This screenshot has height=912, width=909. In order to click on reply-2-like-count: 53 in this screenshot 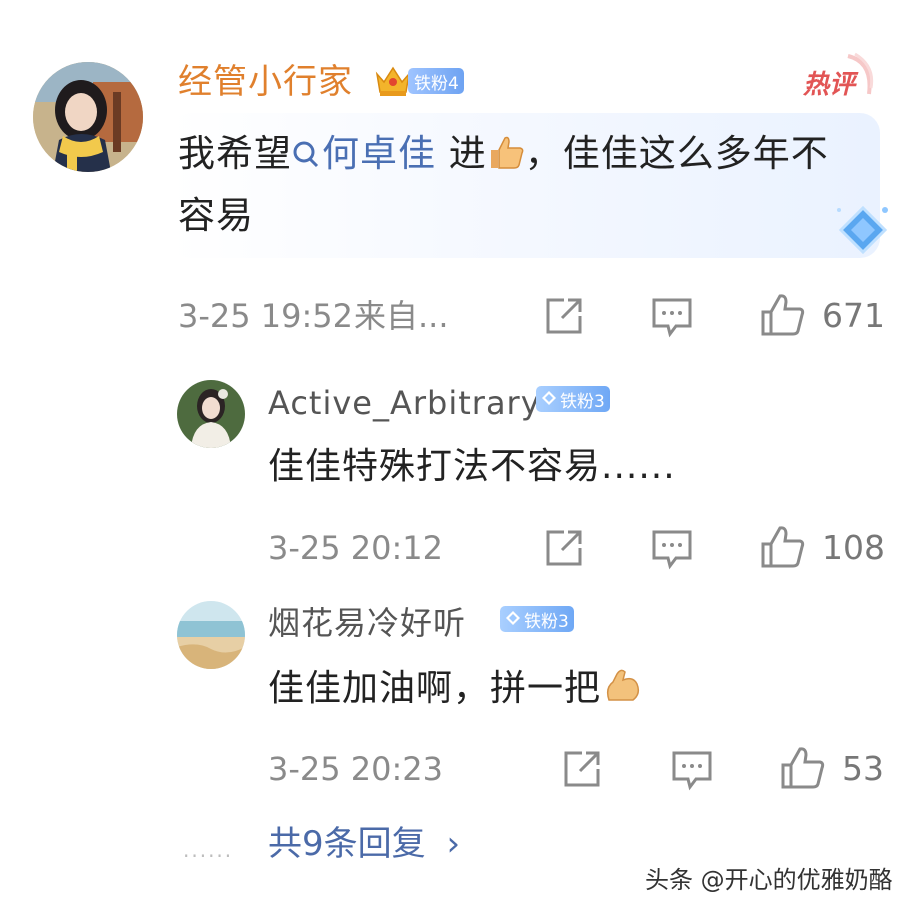, I will do `click(863, 768)`.